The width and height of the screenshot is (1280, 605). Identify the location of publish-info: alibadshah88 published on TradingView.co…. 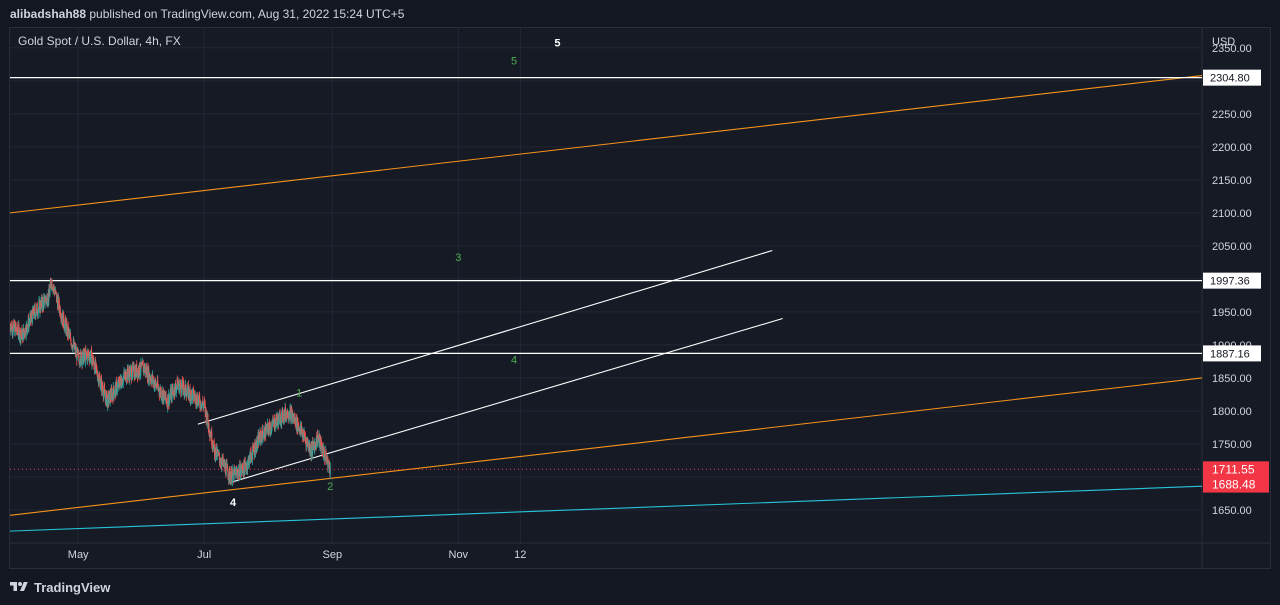
(207, 14).